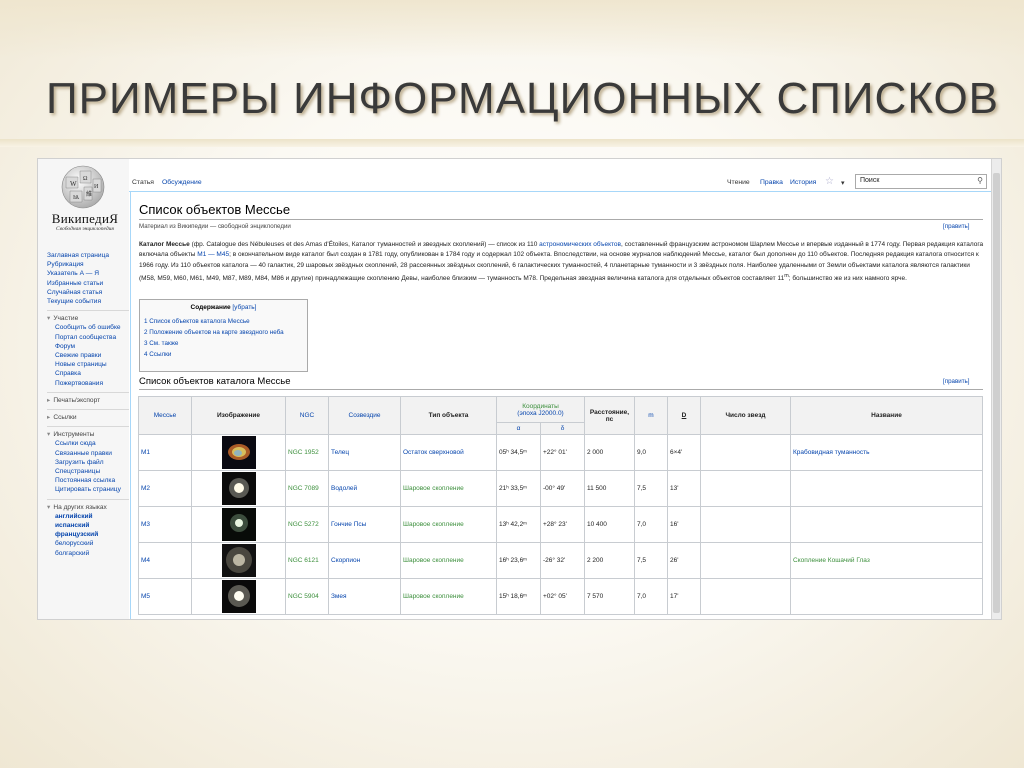 Image resolution: width=1024 pixels, height=768 pixels. Describe the element at coordinates (348, 524) in the screenshot. I see `constellation-link: Гончие Псы` at that location.